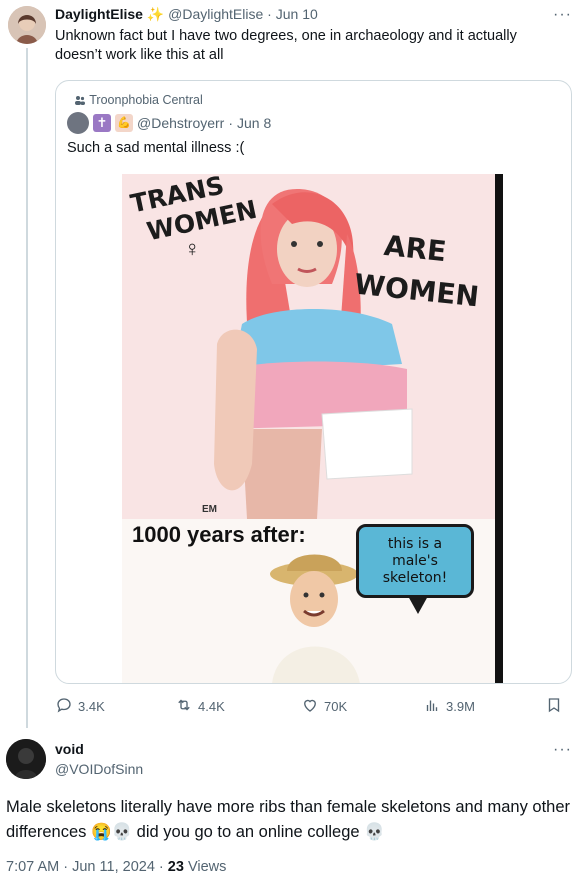  What do you see at coordinates (99, 14) in the screenshot?
I see `tweet1-display-name: DaylightElise` at bounding box center [99, 14].